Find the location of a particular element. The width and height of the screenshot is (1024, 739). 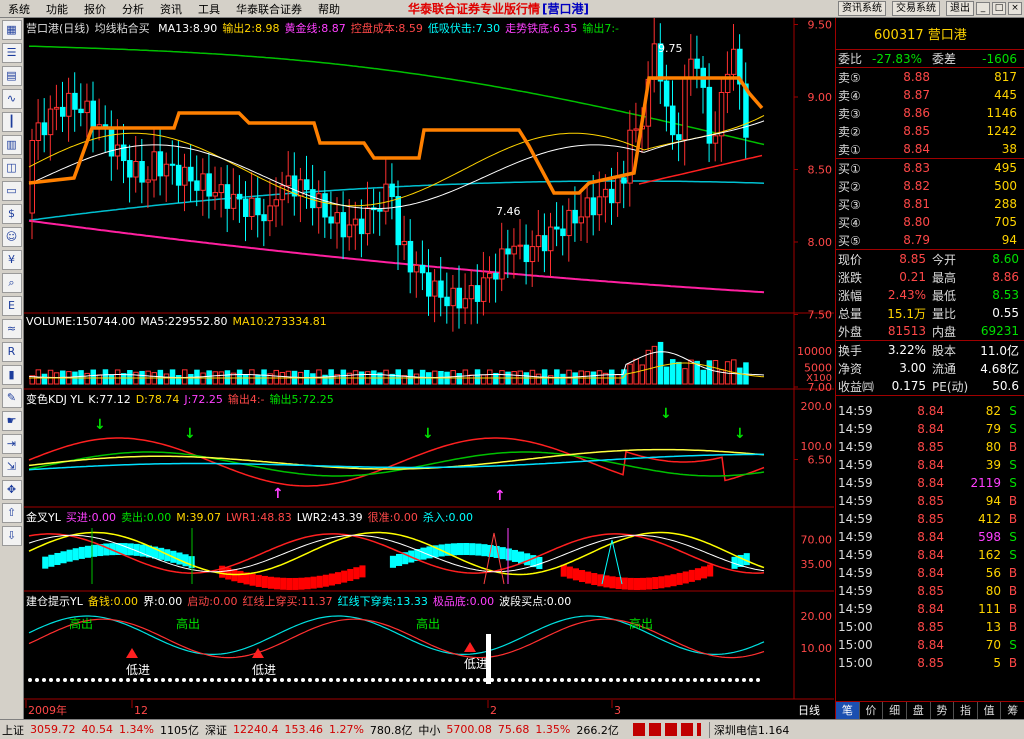

people-icon: ☺ is located at coordinates (11, 237).